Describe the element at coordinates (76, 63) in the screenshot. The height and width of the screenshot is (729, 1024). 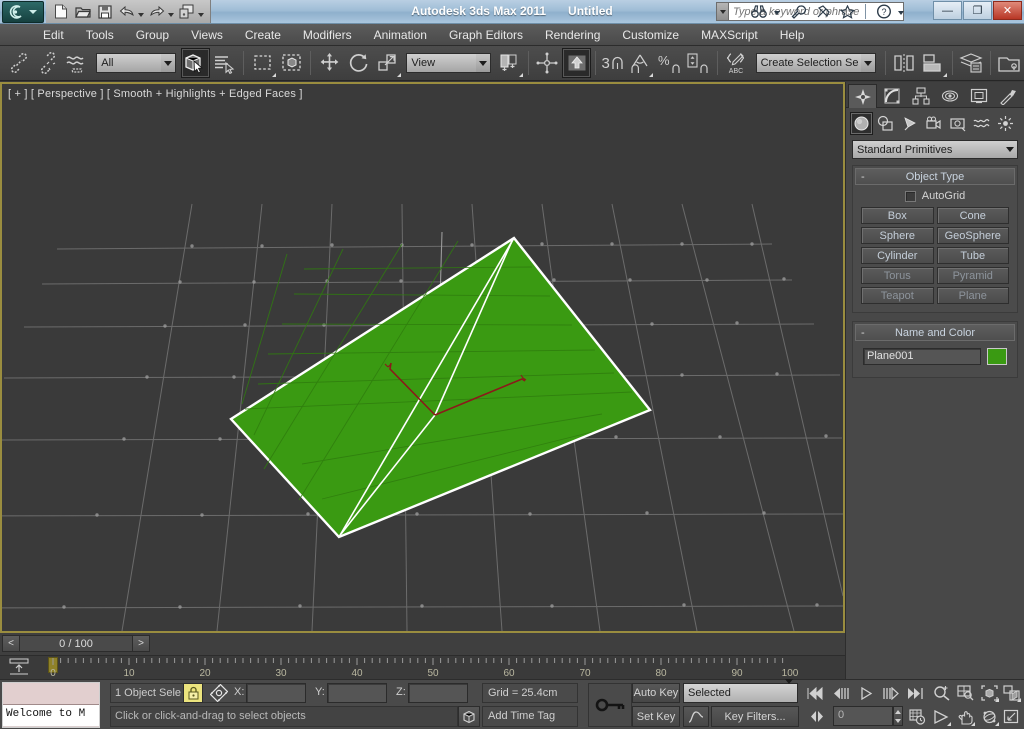
I see `bind-space-warp-icon` at that location.